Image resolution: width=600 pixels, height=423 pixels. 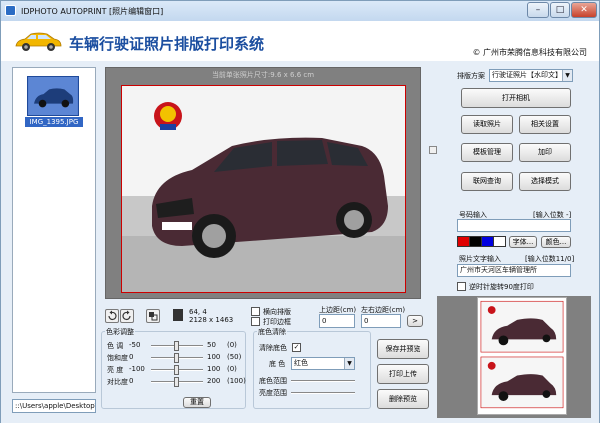 What do you see at coordinates (323, 381) in the screenshot?
I see `bg-range-slider` at bounding box center [323, 381].